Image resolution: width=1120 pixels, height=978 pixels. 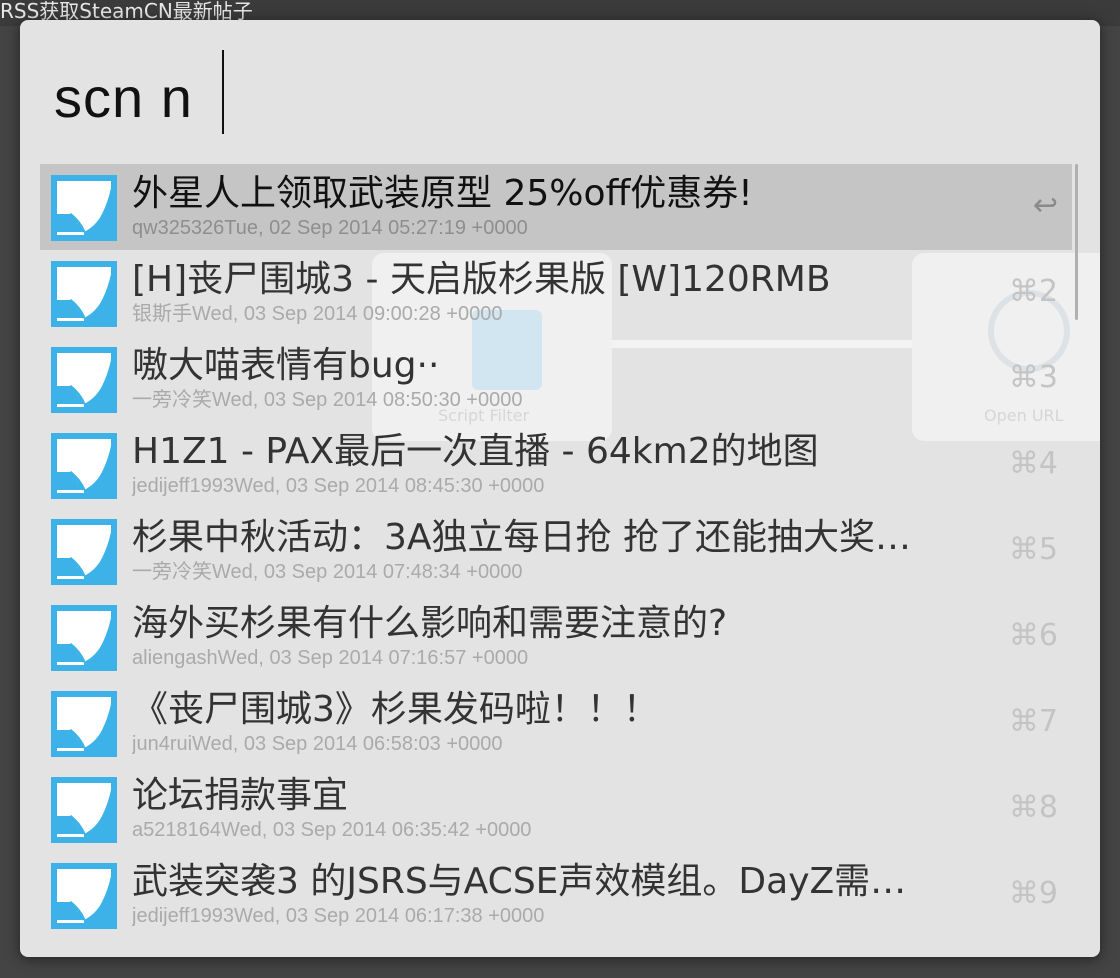 What do you see at coordinates (327, 572) in the screenshot?
I see `result-subtitle: 一旁冷笑Wed, 03 Sep 2014 07:48:34 +0000` at bounding box center [327, 572].